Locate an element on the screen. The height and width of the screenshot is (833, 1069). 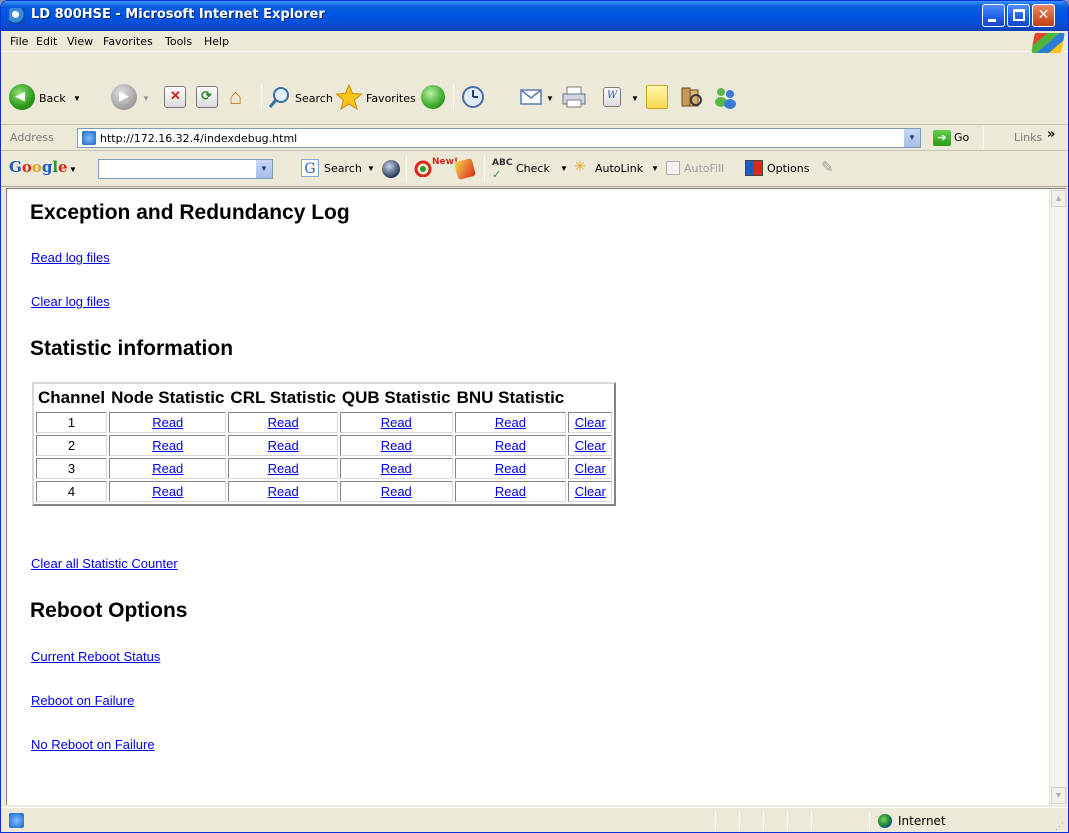
vertical-scrollbar: ▲ ▼ is located at coordinates (1057, 497).